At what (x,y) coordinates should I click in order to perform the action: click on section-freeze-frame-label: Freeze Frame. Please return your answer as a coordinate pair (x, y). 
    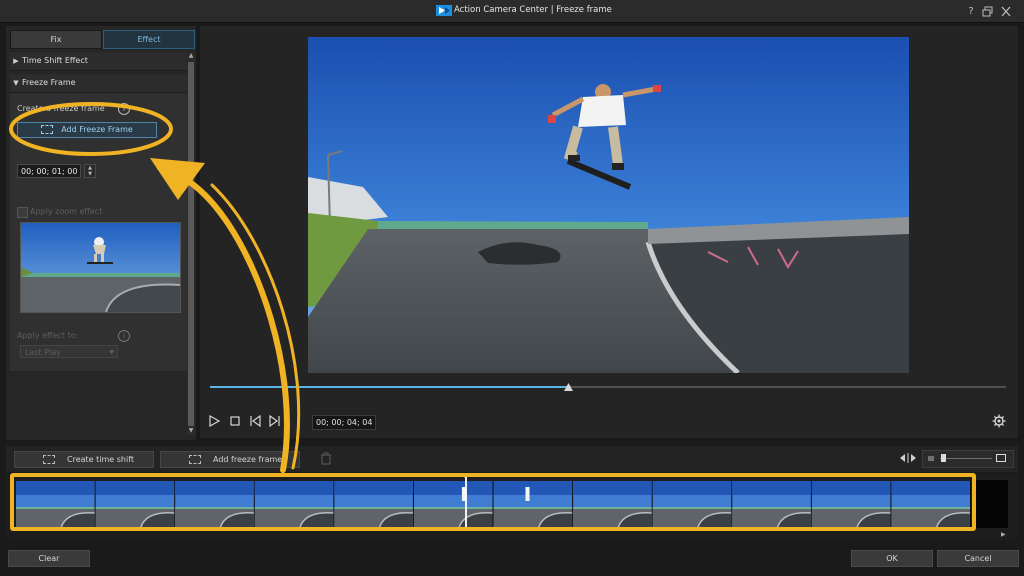
    Looking at the image, I should click on (49, 82).